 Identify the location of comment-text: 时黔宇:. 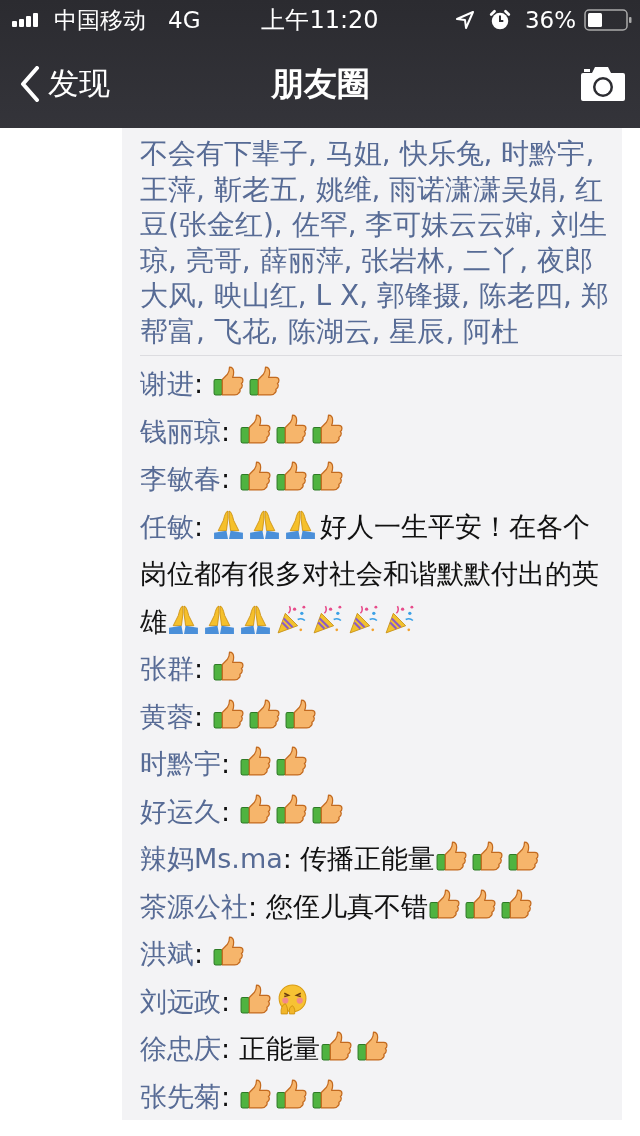
(376, 764).